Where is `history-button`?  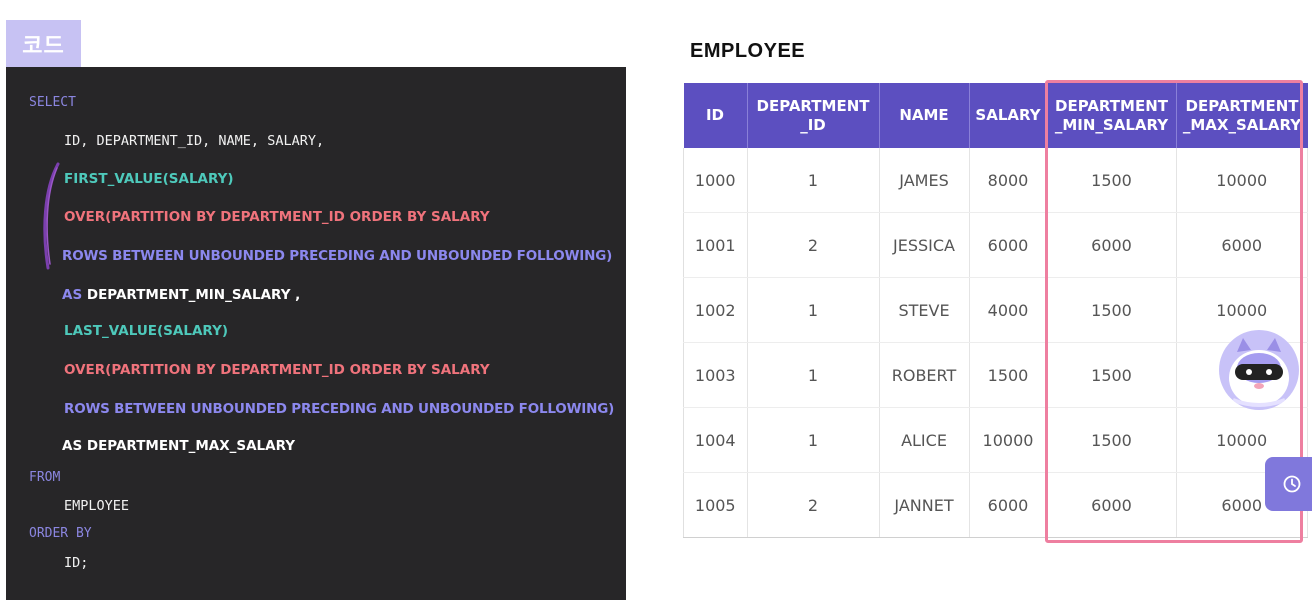
history-button is located at coordinates (1288, 484).